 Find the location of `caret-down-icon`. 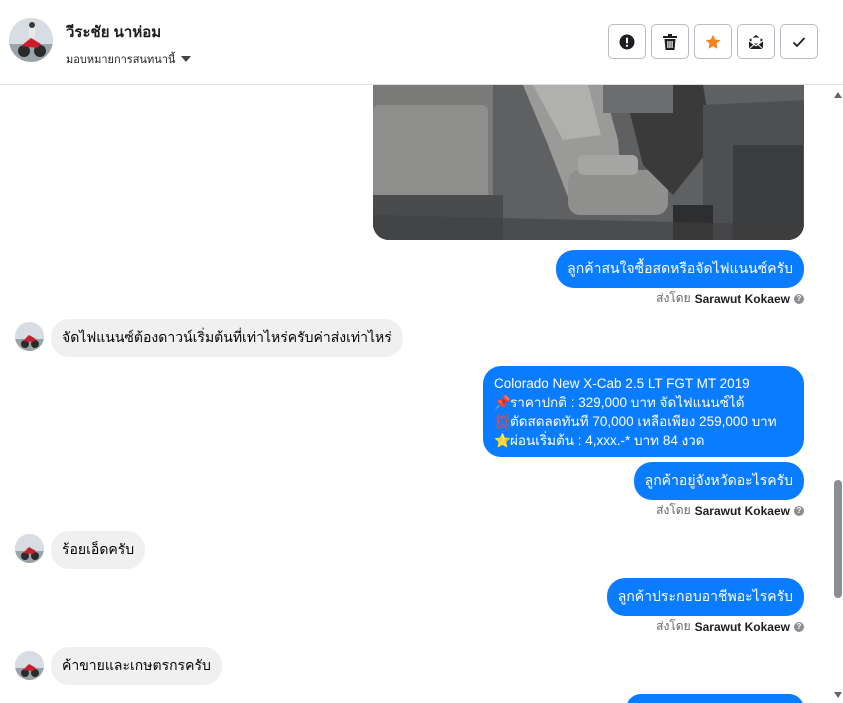

caret-down-icon is located at coordinates (186, 59).